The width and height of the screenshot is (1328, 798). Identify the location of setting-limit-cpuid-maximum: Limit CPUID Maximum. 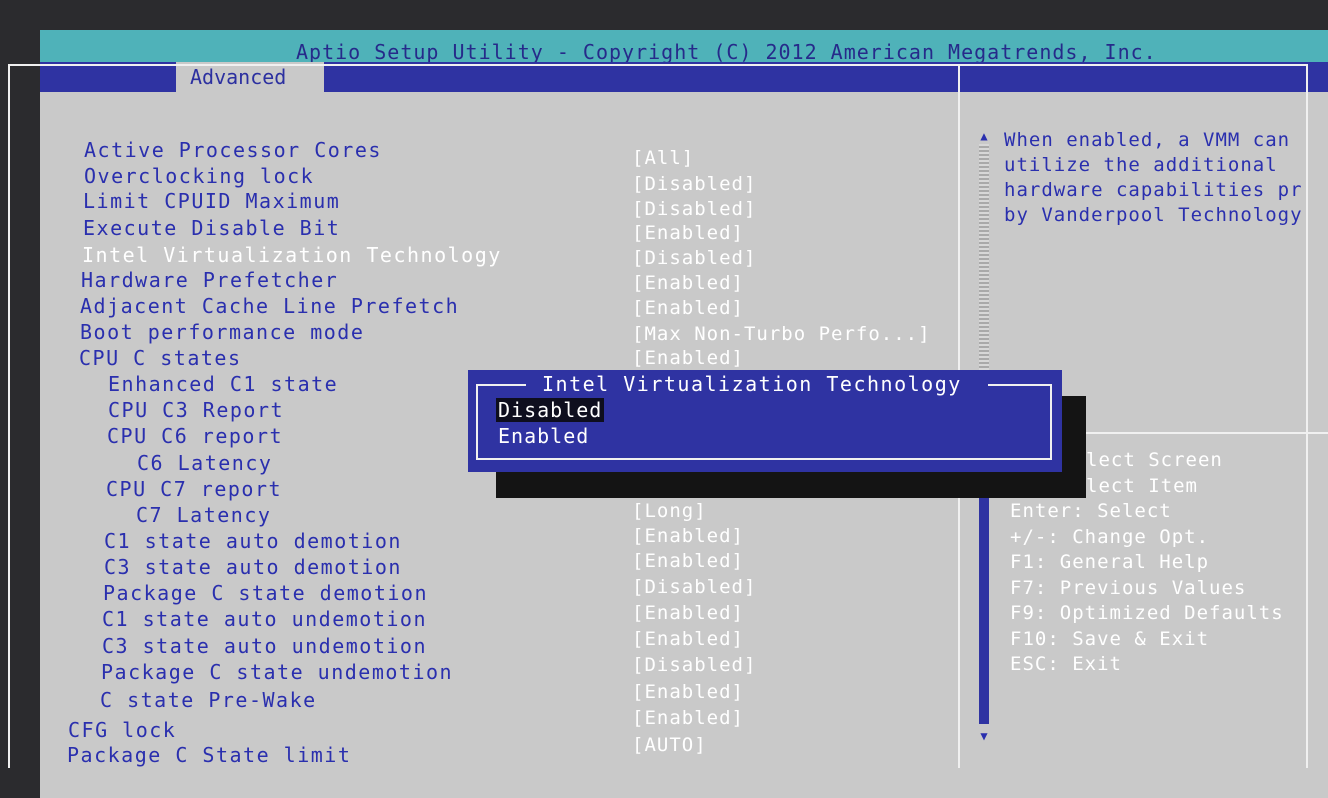
(211, 201).